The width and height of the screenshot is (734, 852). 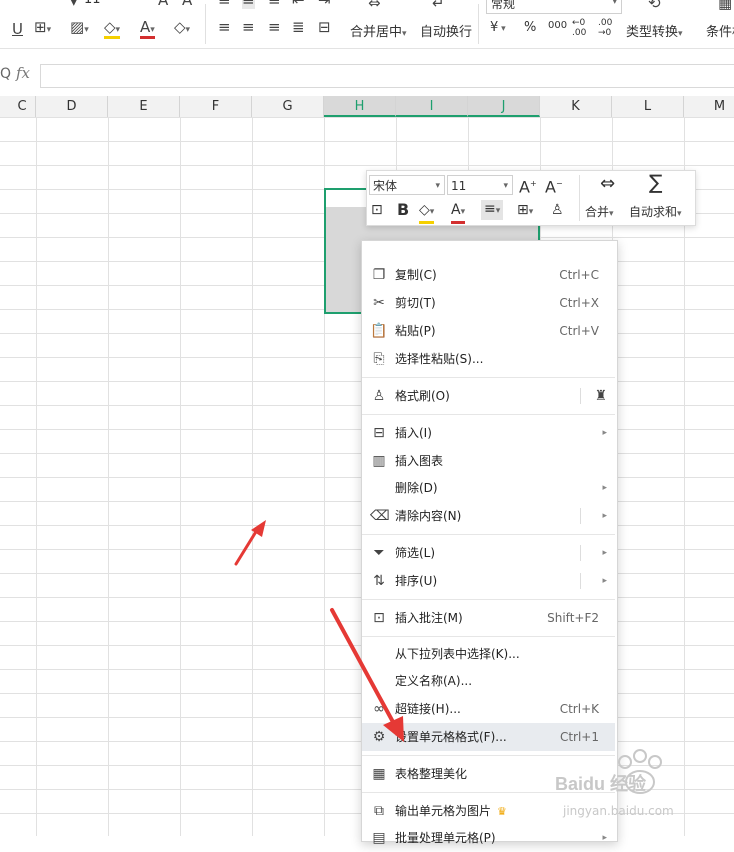 I want to click on mini-font-size-dropdown: 11 ▾, so click(x=480, y=185).